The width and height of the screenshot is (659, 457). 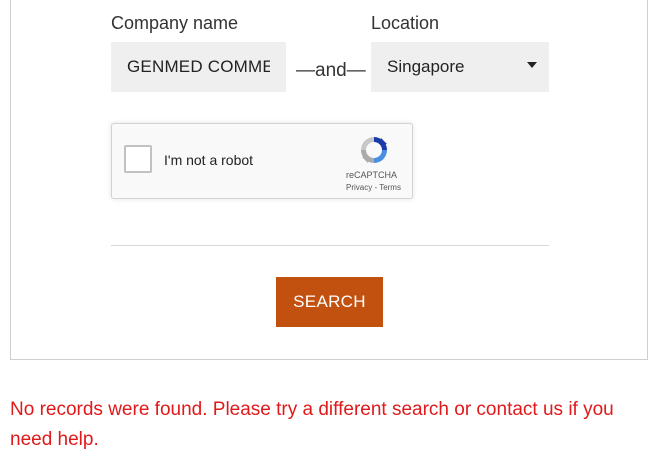 I want to click on company-name-label: Company name, so click(x=175, y=23).